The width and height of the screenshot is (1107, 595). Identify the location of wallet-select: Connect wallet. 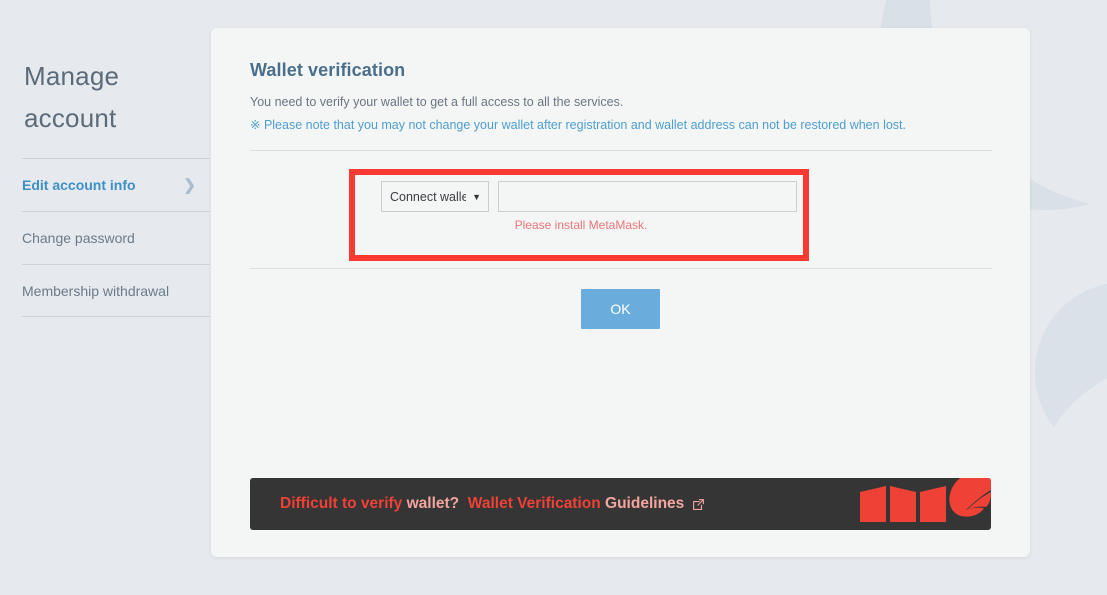
(435, 196).